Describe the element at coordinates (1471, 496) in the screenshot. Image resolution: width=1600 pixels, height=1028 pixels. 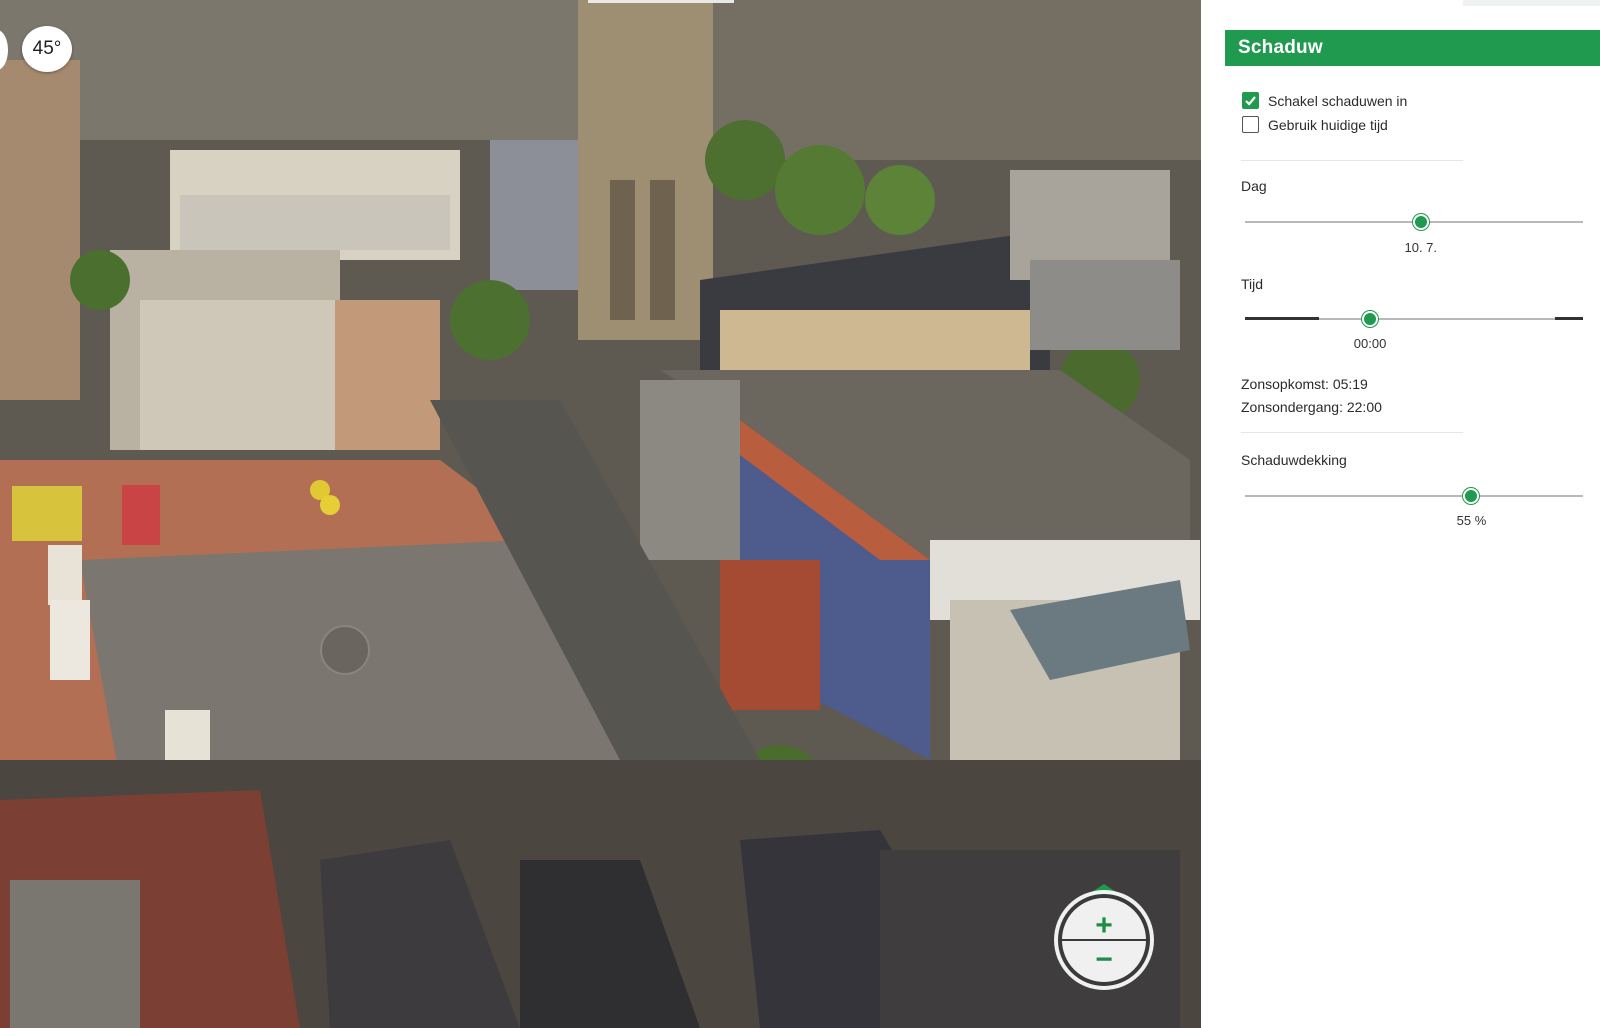
I see `coverage-slider-thumb` at that location.